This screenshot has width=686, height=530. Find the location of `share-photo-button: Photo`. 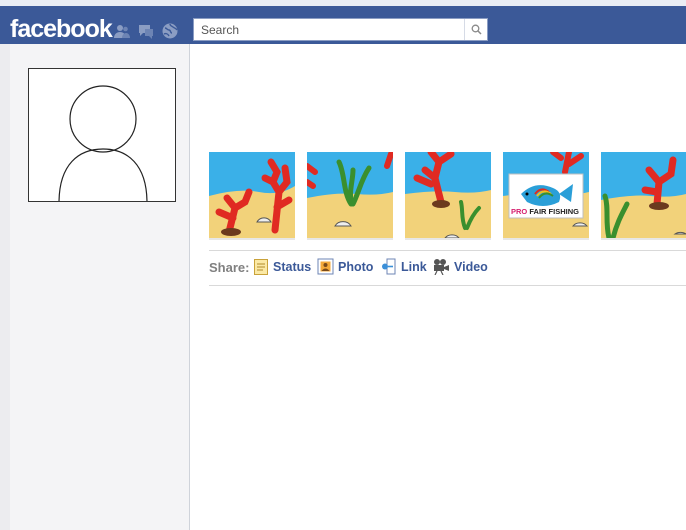

share-photo-button: Photo is located at coordinates (345, 266).